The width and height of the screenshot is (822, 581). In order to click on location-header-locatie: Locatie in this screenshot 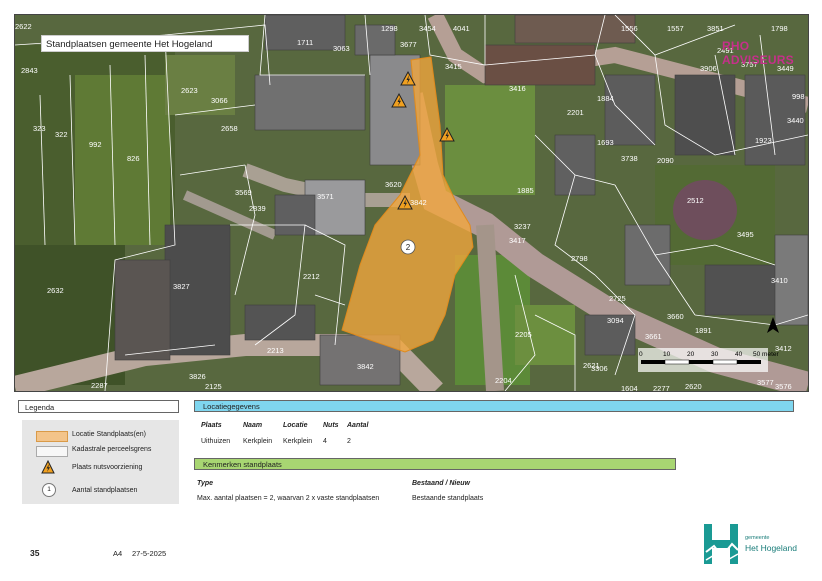, I will do `click(295, 425)`.